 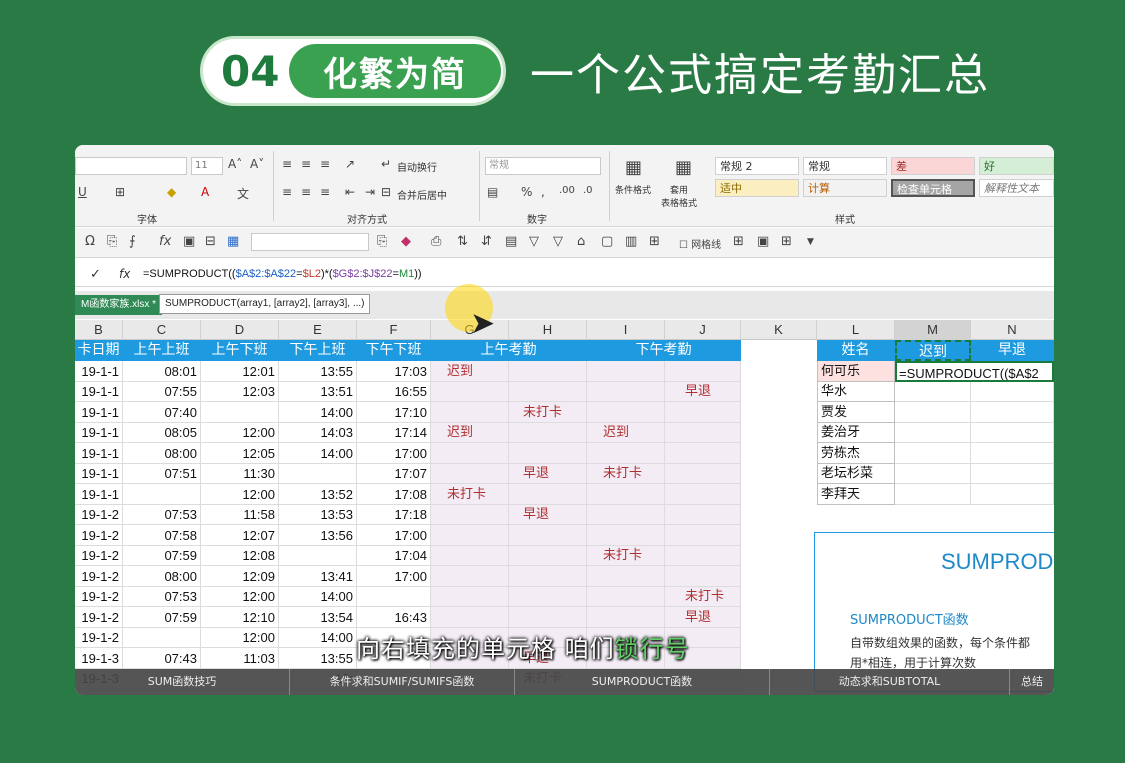 What do you see at coordinates (548, 330) in the screenshot?
I see `column-header: H` at bounding box center [548, 330].